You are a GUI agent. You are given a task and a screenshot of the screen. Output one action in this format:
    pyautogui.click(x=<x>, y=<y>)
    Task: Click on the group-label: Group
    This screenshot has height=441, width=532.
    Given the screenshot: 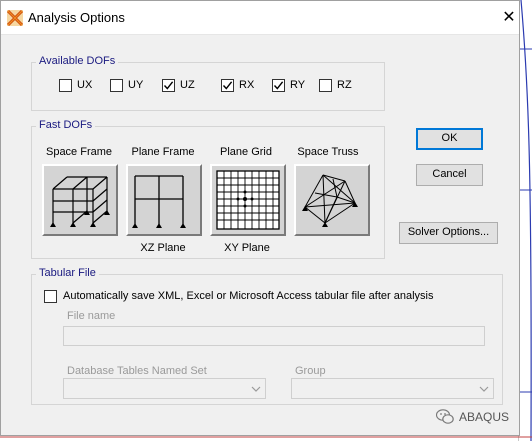 What is the action you would take?
    pyautogui.click(x=310, y=371)
    